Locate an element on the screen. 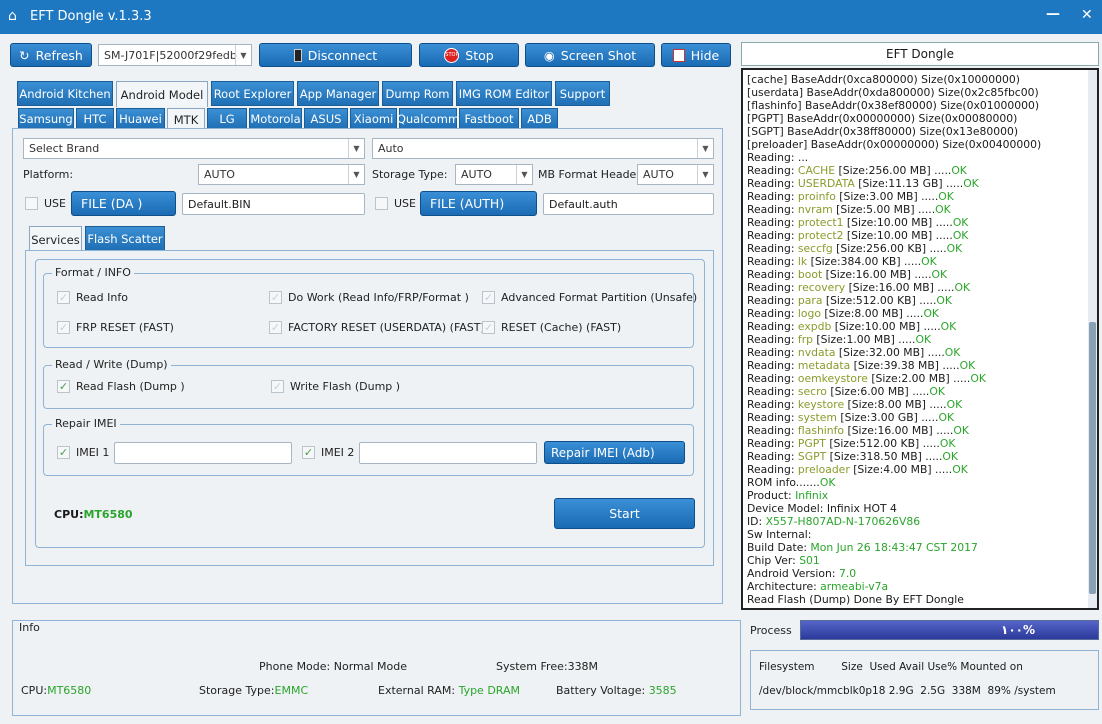 The image size is (1102, 724). log-segment: recovery is located at coordinates (821, 287).